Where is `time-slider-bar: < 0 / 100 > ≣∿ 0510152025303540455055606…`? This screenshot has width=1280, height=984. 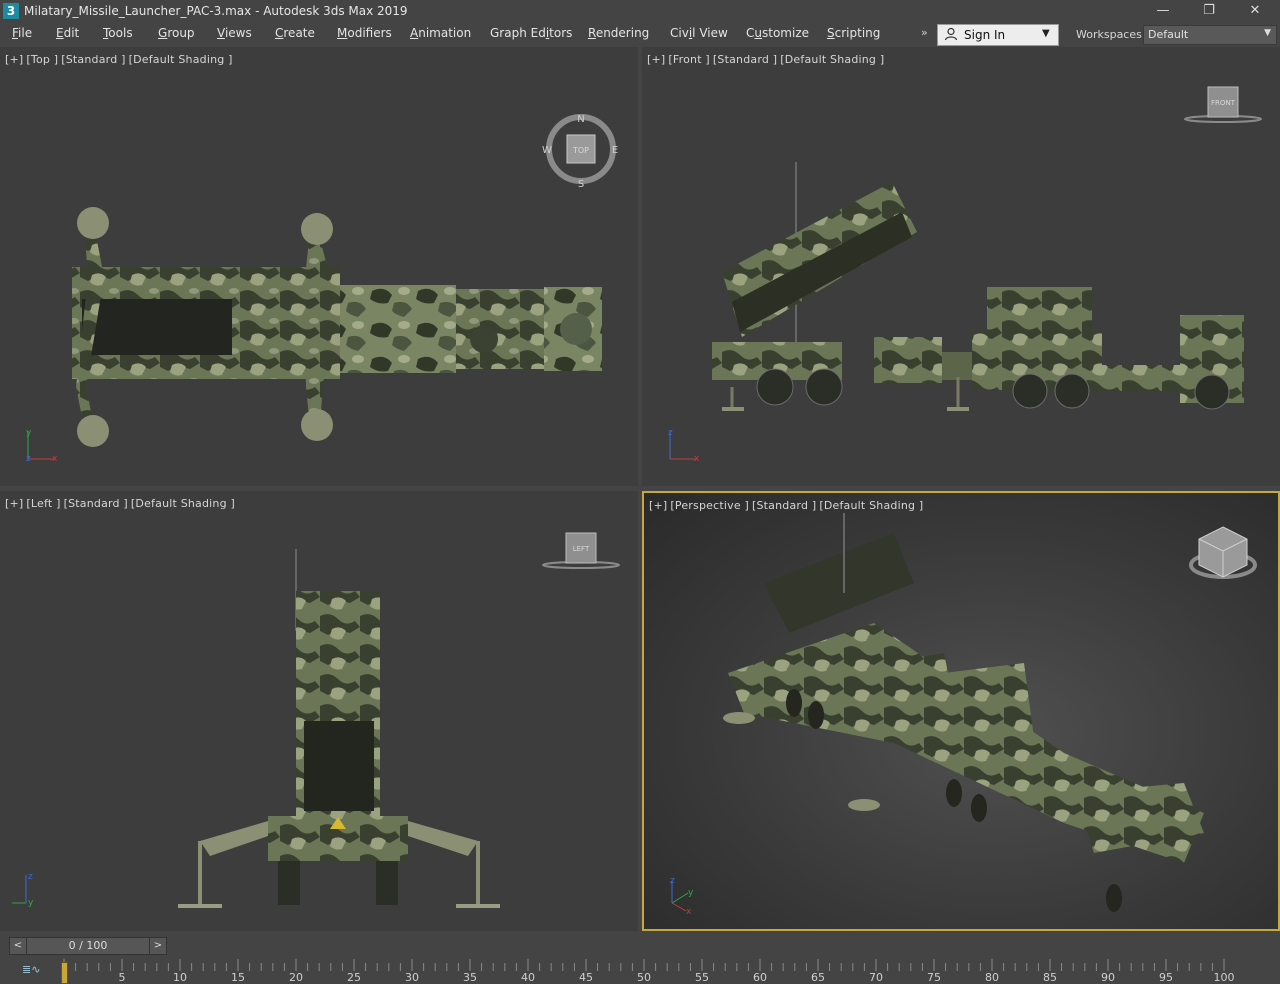
time-slider-bar: < 0 / 100 > ≣∿ 0510152025303540455055606… is located at coordinates (640, 957).